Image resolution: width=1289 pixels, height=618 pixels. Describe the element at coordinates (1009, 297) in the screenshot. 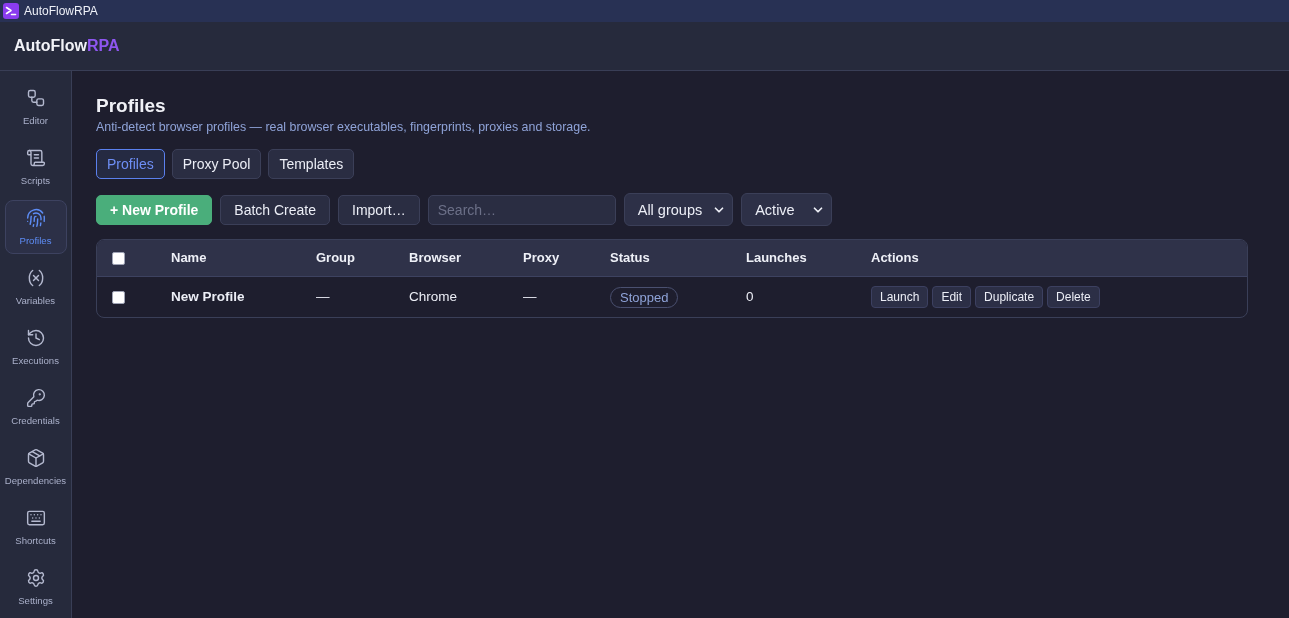

I see `duplicate-button: Duplicate` at that location.